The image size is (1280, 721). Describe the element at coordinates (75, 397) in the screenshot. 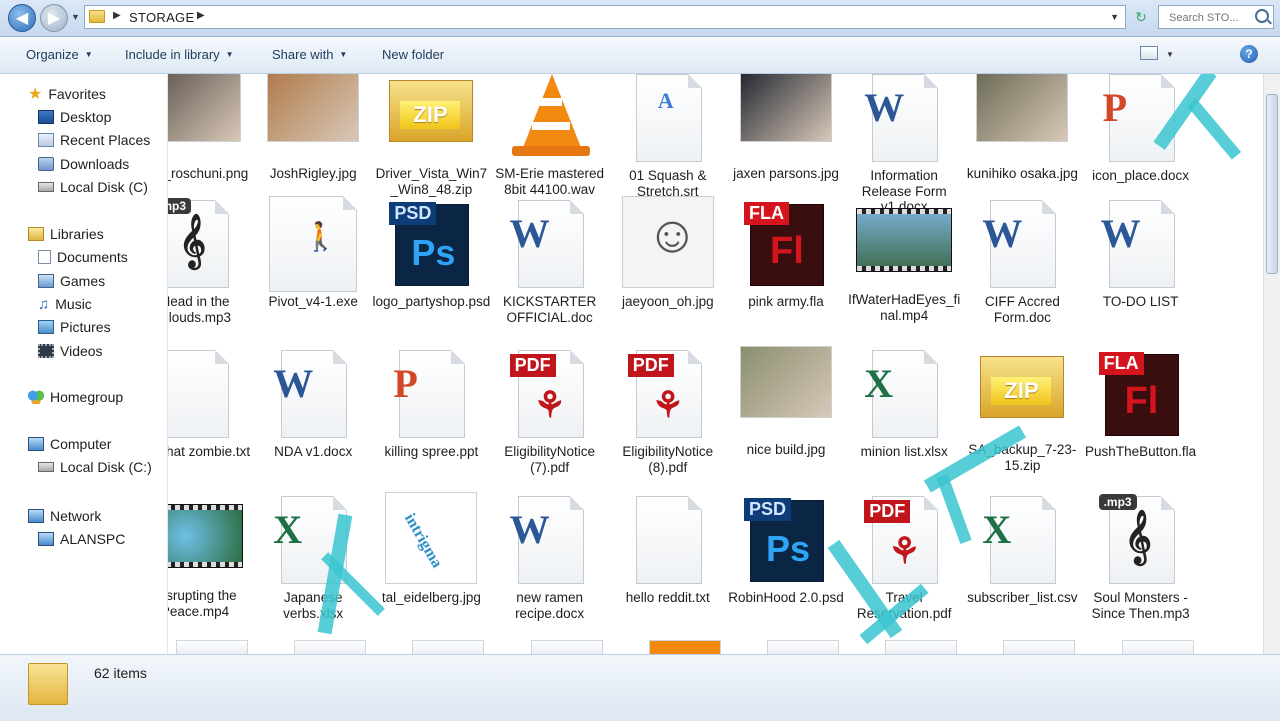

I see `sidebar-item-homegroup: Homegroup` at that location.